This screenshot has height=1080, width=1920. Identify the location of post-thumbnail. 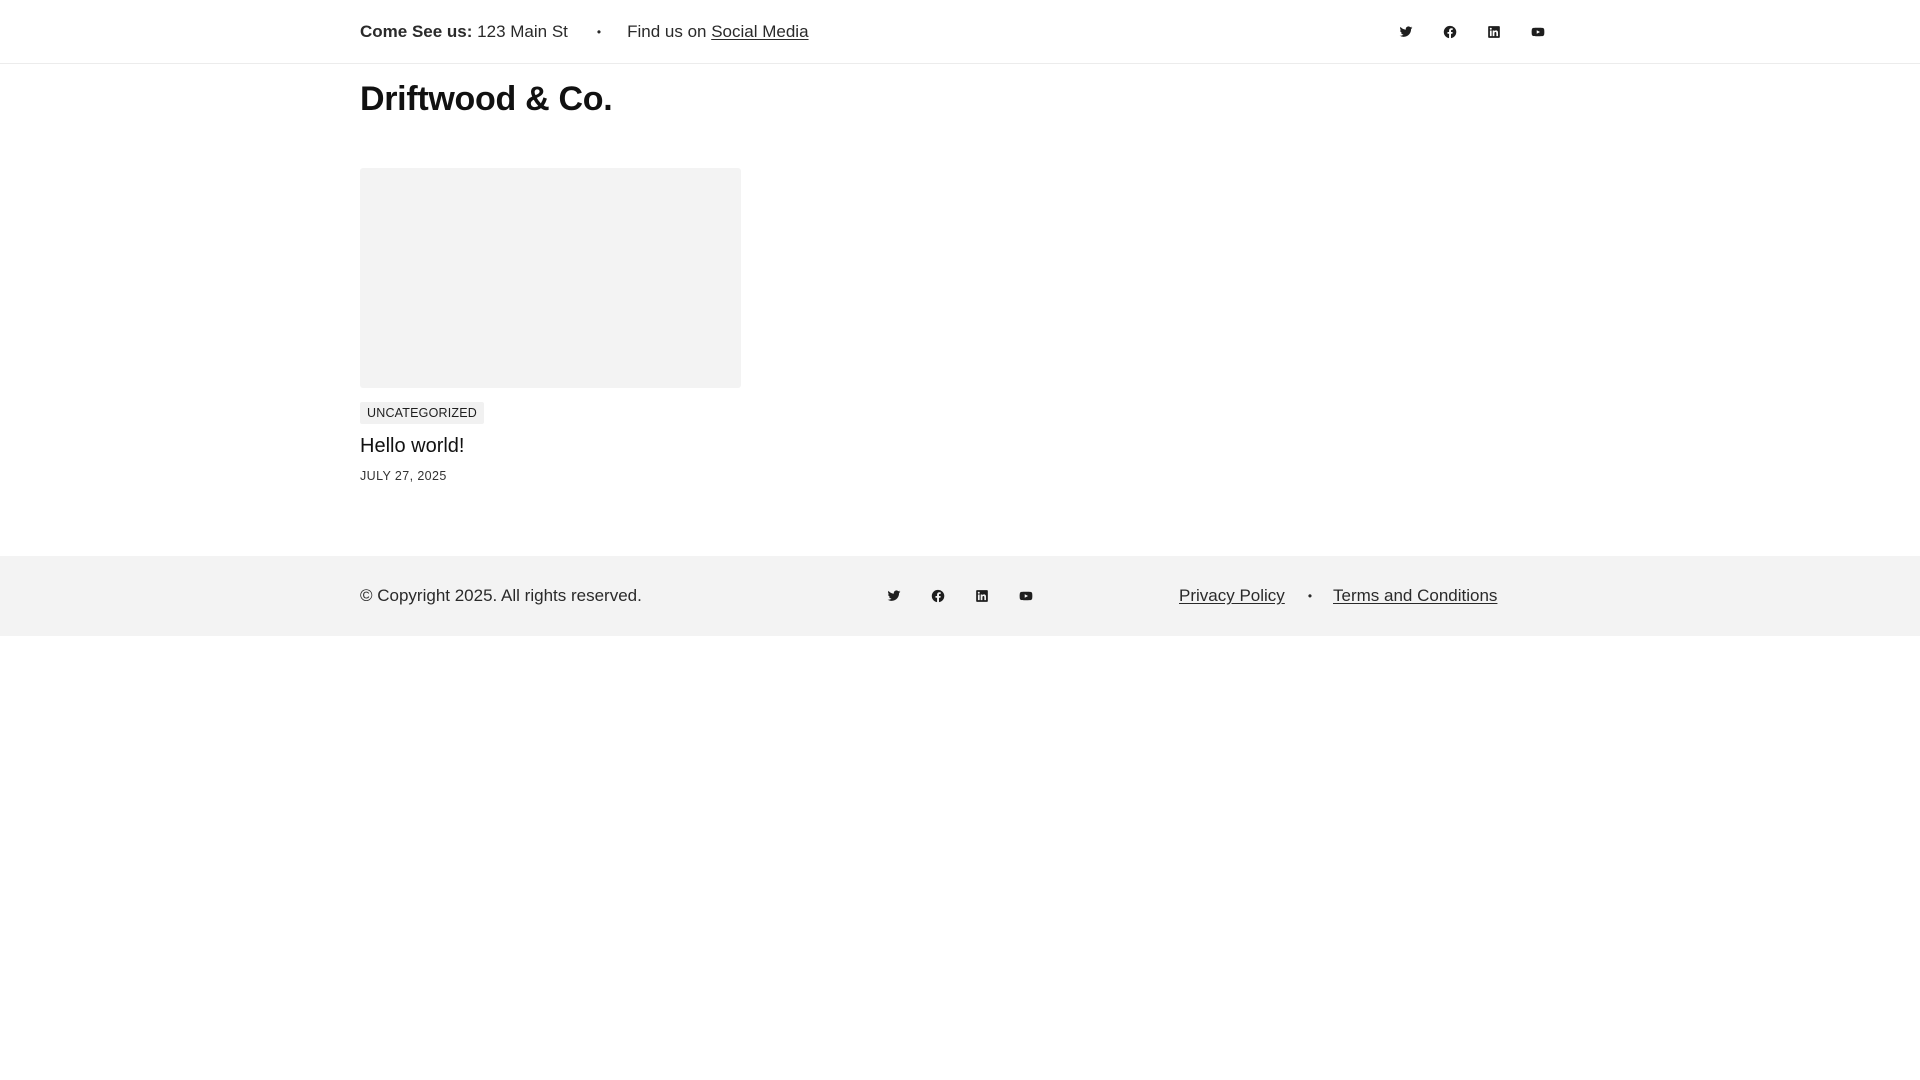
(550, 278).